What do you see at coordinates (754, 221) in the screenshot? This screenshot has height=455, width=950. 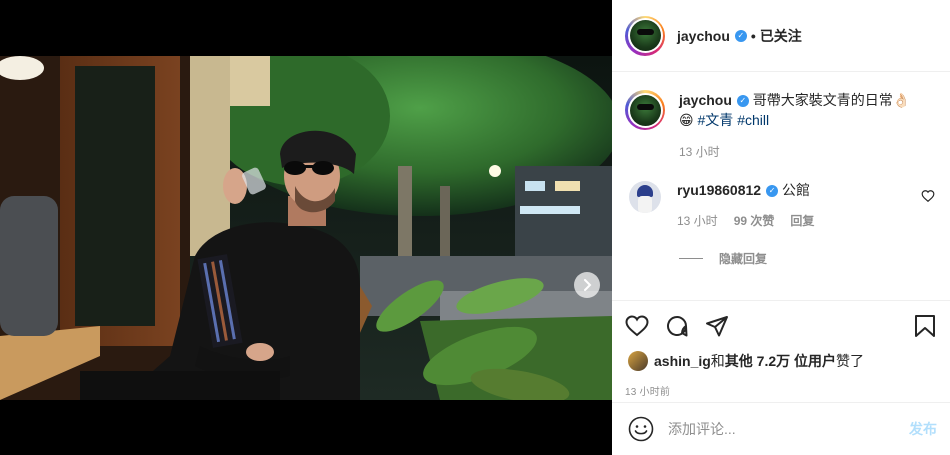 I see `comment-likes-count: 99 次赞` at bounding box center [754, 221].